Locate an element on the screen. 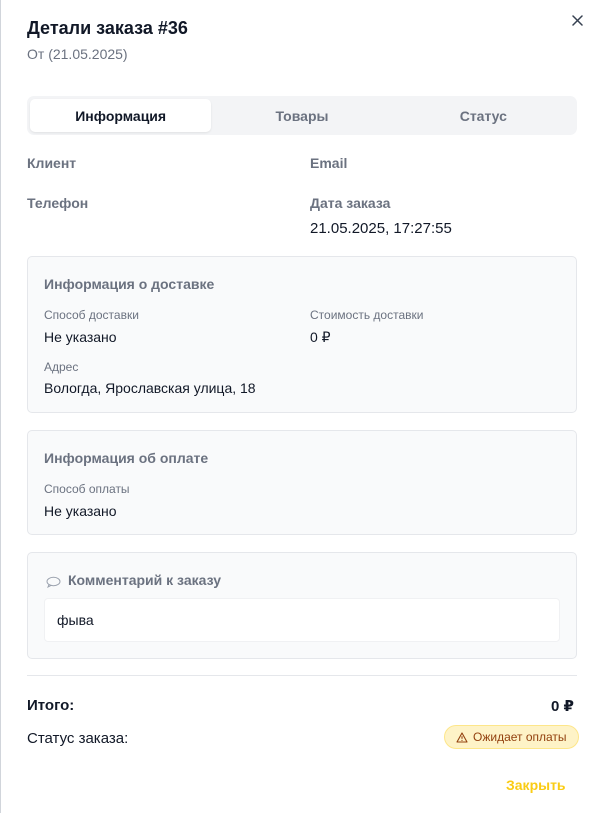  tab-information: Информация is located at coordinates (121, 115).